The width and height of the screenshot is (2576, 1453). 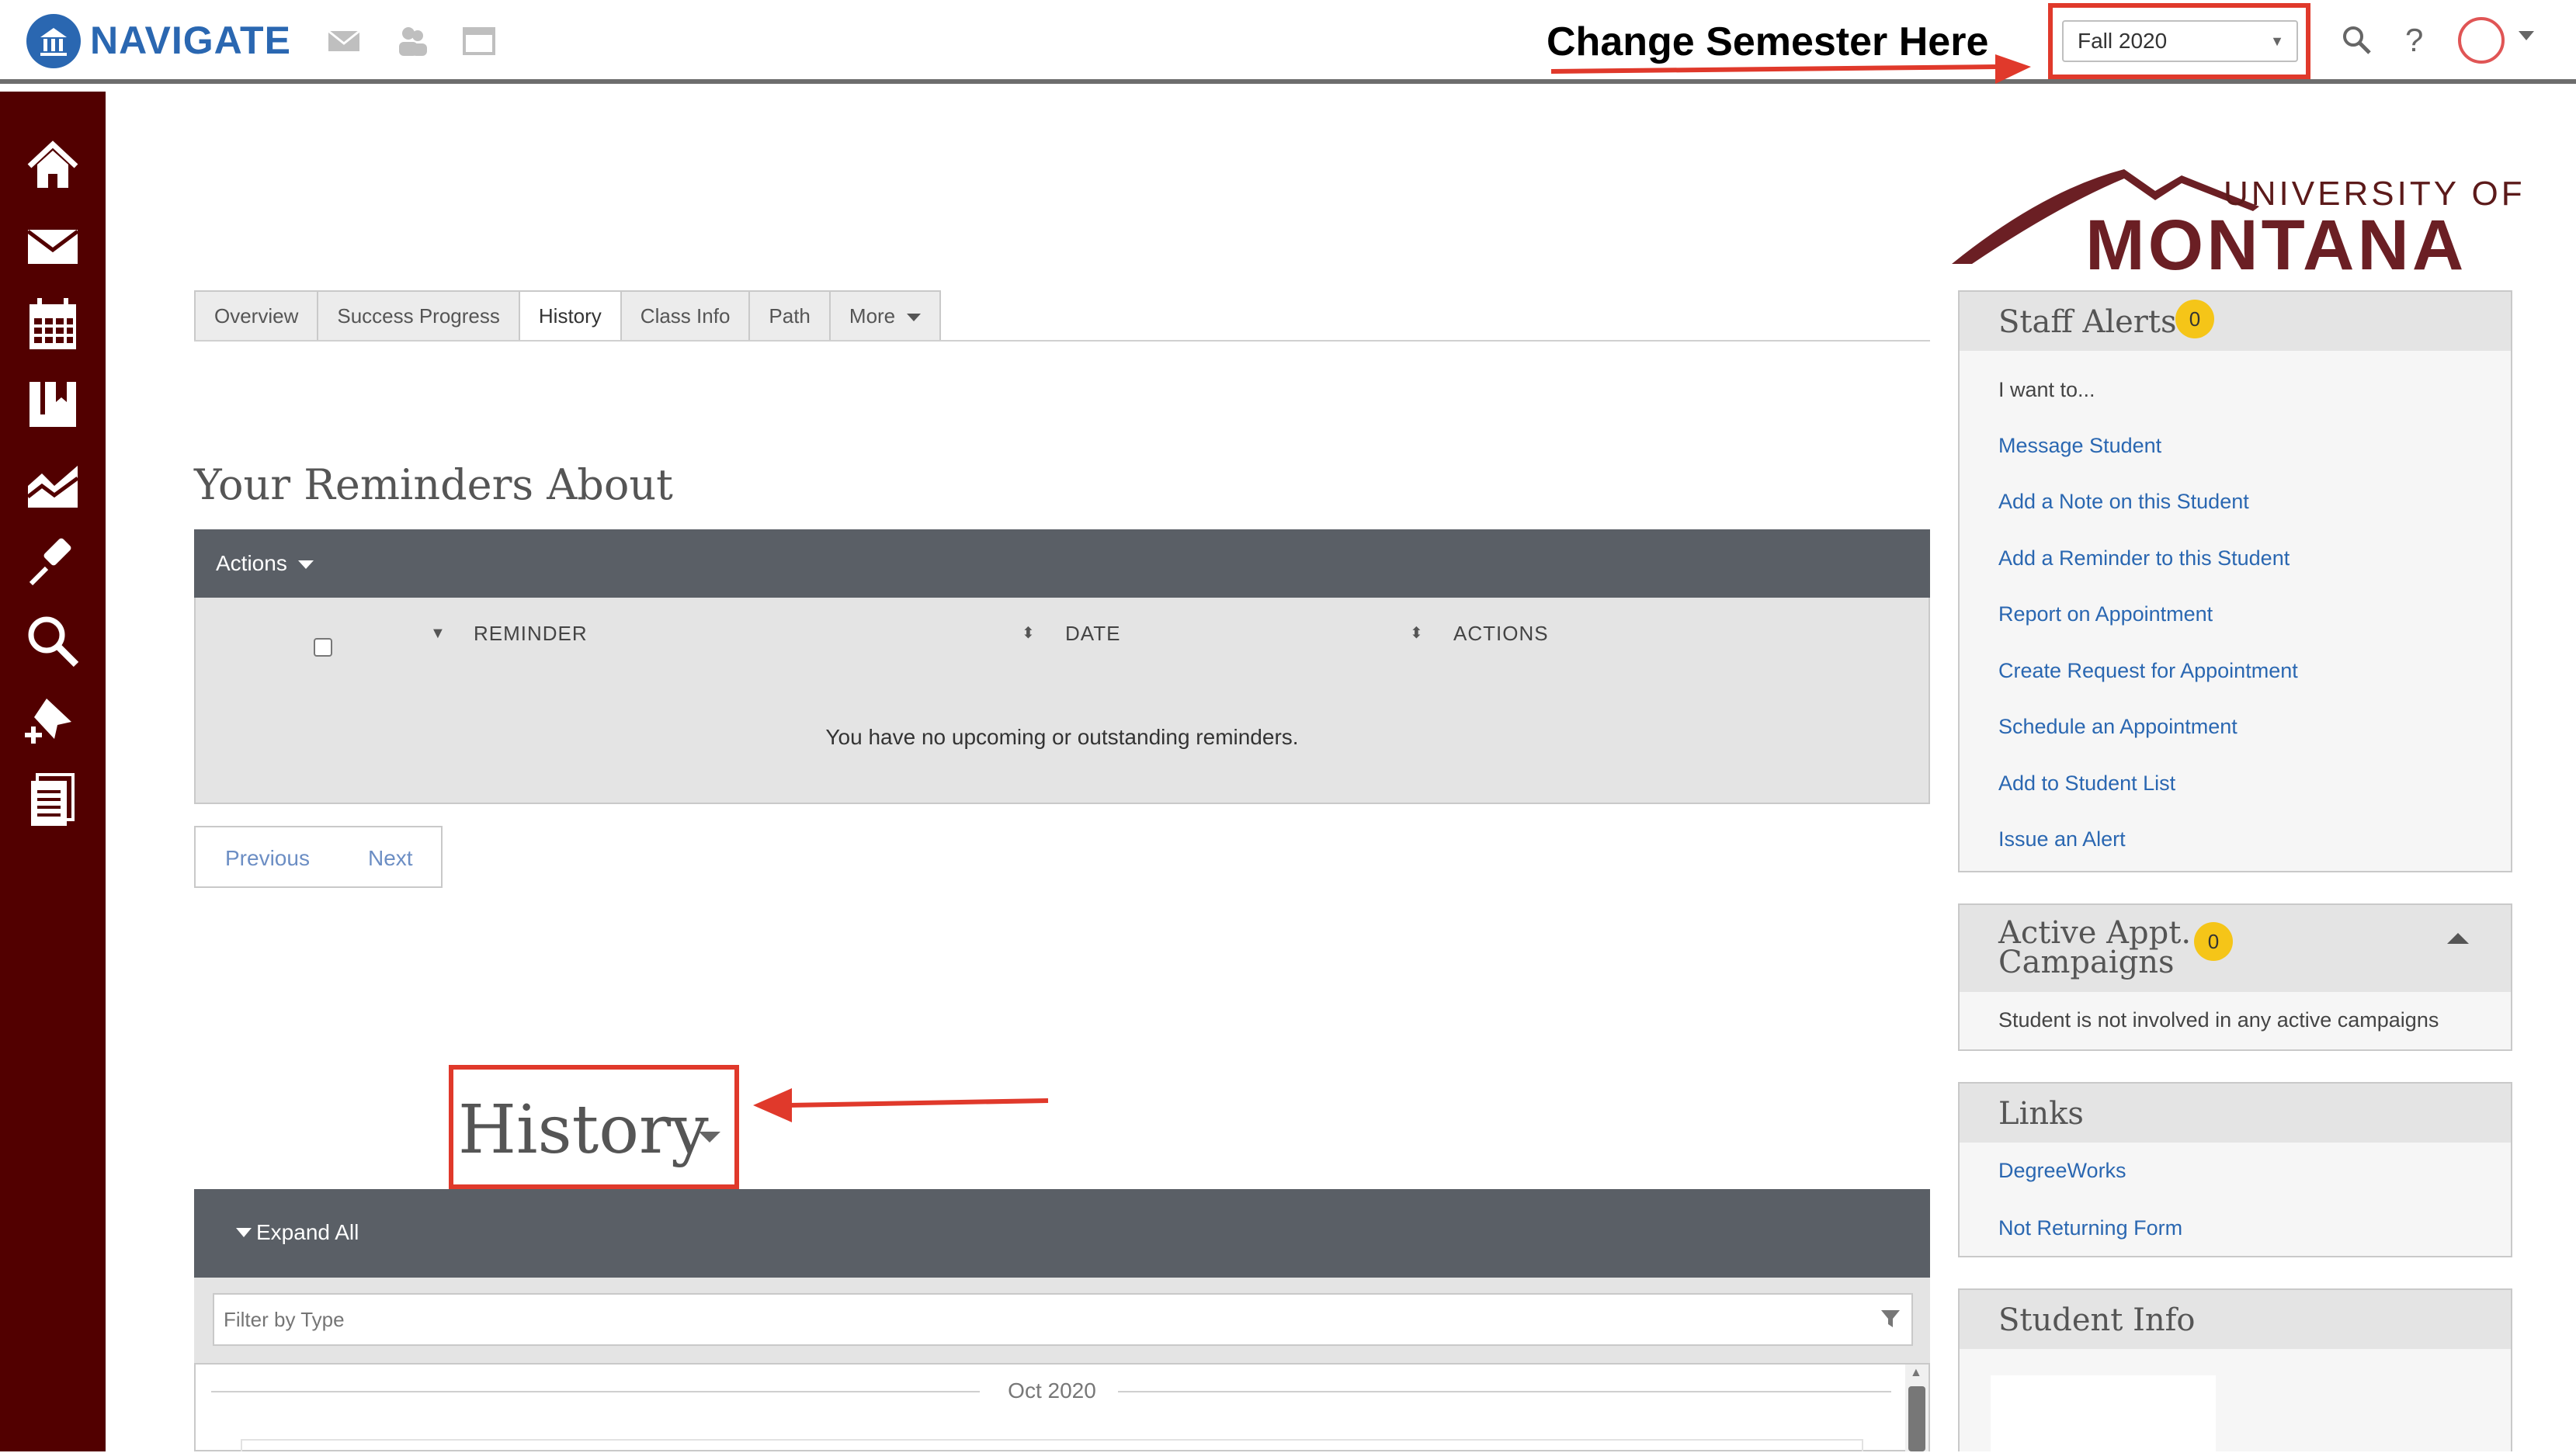 I want to click on semester-select: Fall 2020 ▼, so click(x=2180, y=41).